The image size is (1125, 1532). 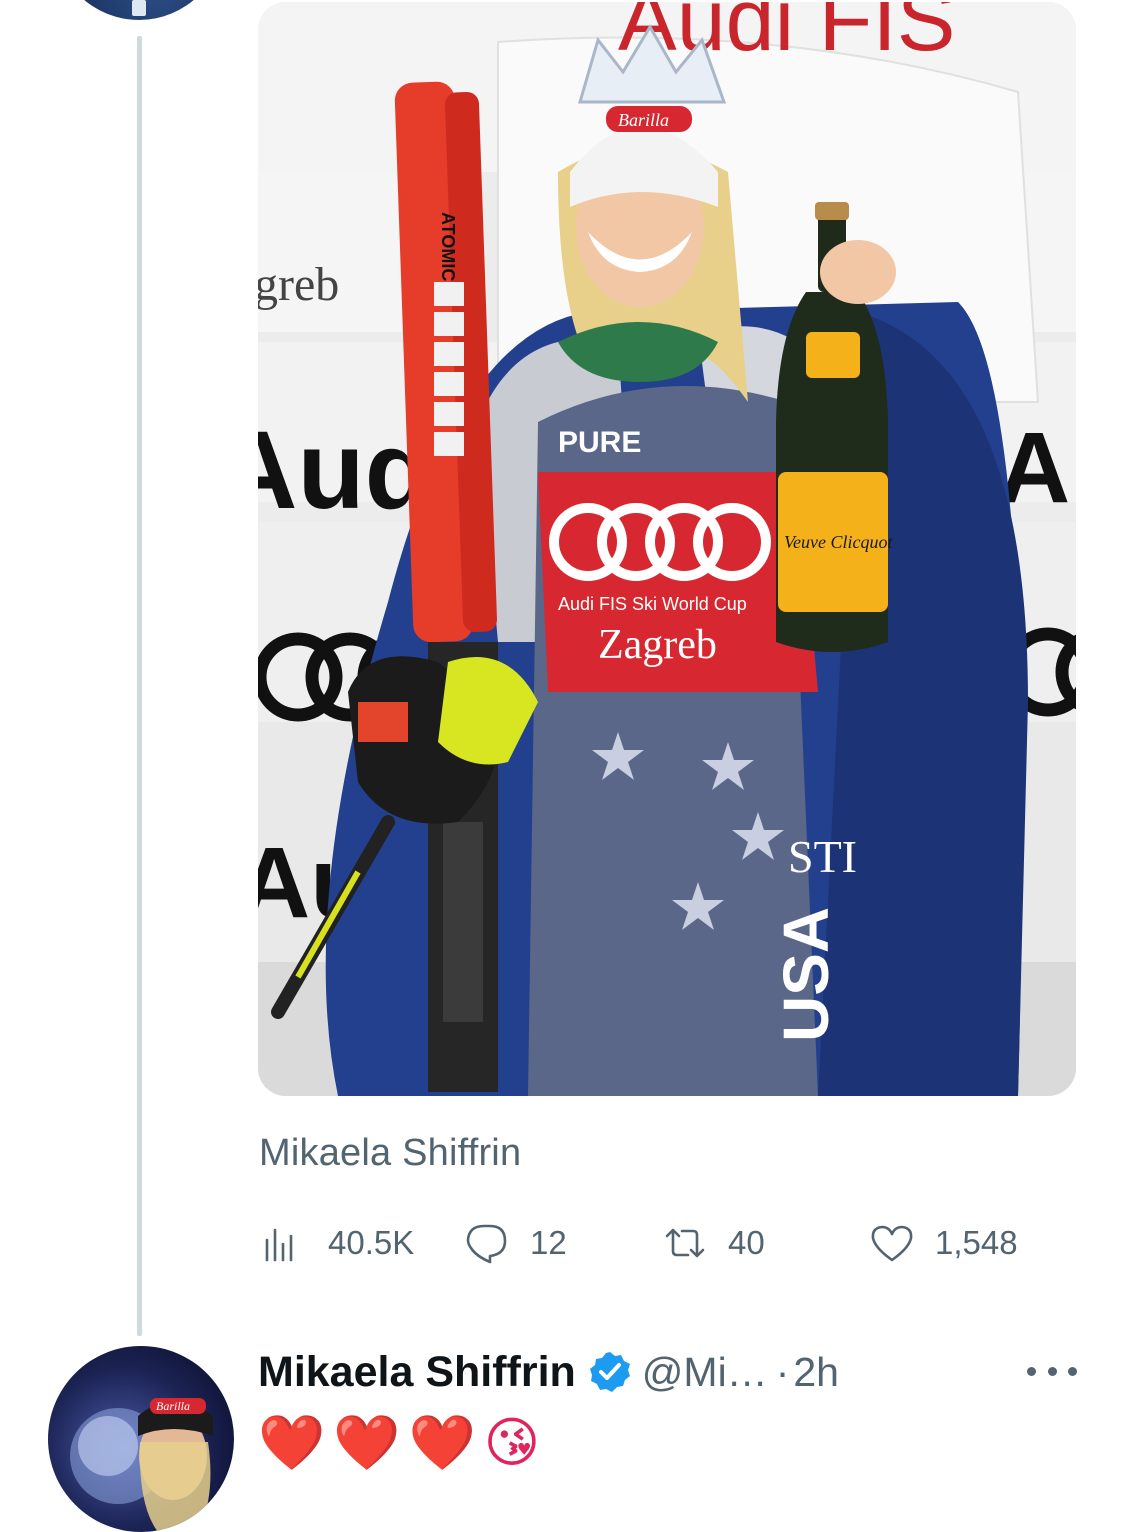 What do you see at coordinates (279, 1245) in the screenshot?
I see `bar-chart-icon` at bounding box center [279, 1245].